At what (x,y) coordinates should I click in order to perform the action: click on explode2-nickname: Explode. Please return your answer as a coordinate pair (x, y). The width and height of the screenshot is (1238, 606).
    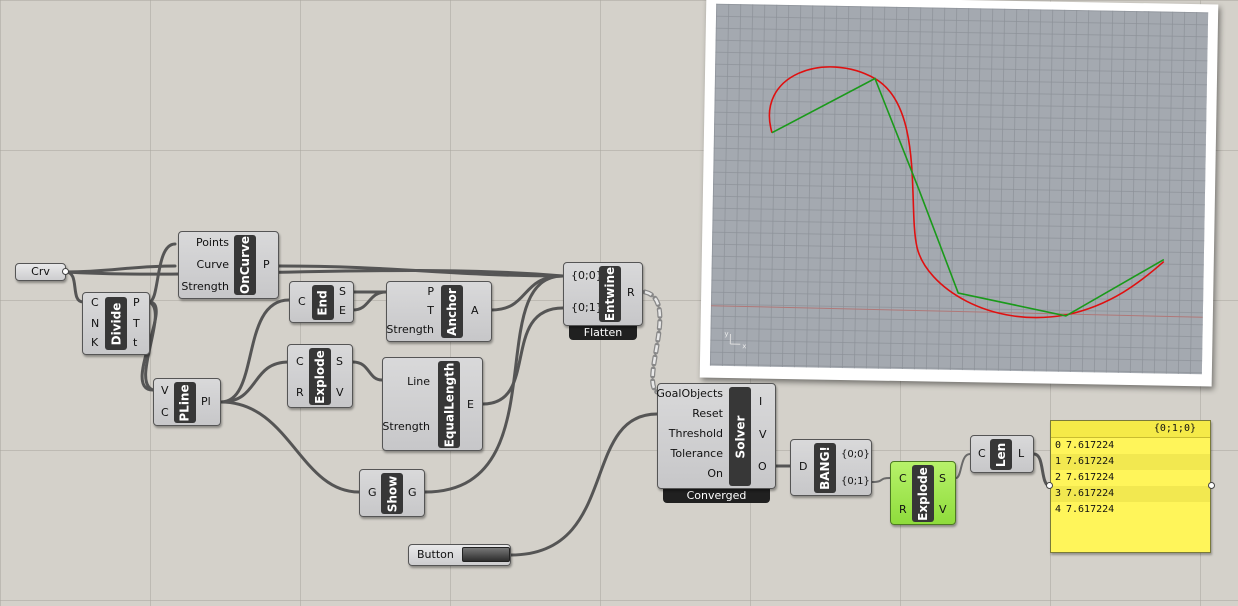
    Looking at the image, I should click on (923, 493).